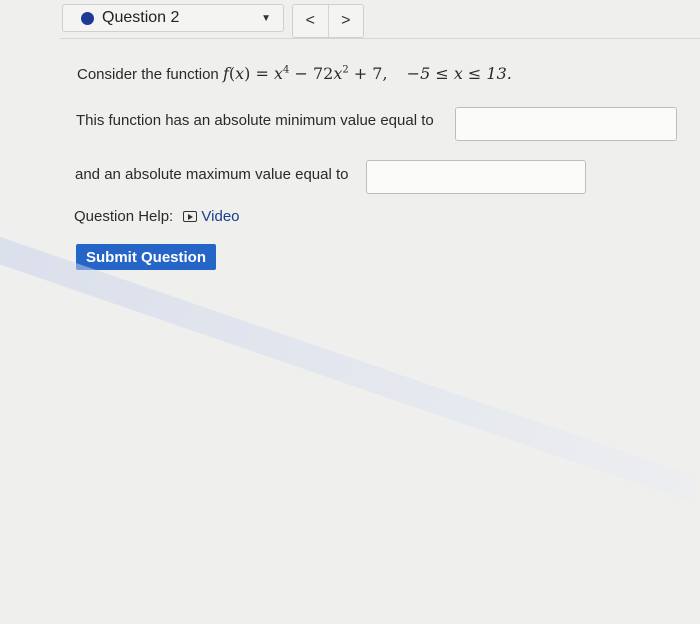 Image resolution: width=700 pixels, height=624 pixels. What do you see at coordinates (148, 74) in the screenshot?
I see `problem-intro: Consider the function` at bounding box center [148, 74].